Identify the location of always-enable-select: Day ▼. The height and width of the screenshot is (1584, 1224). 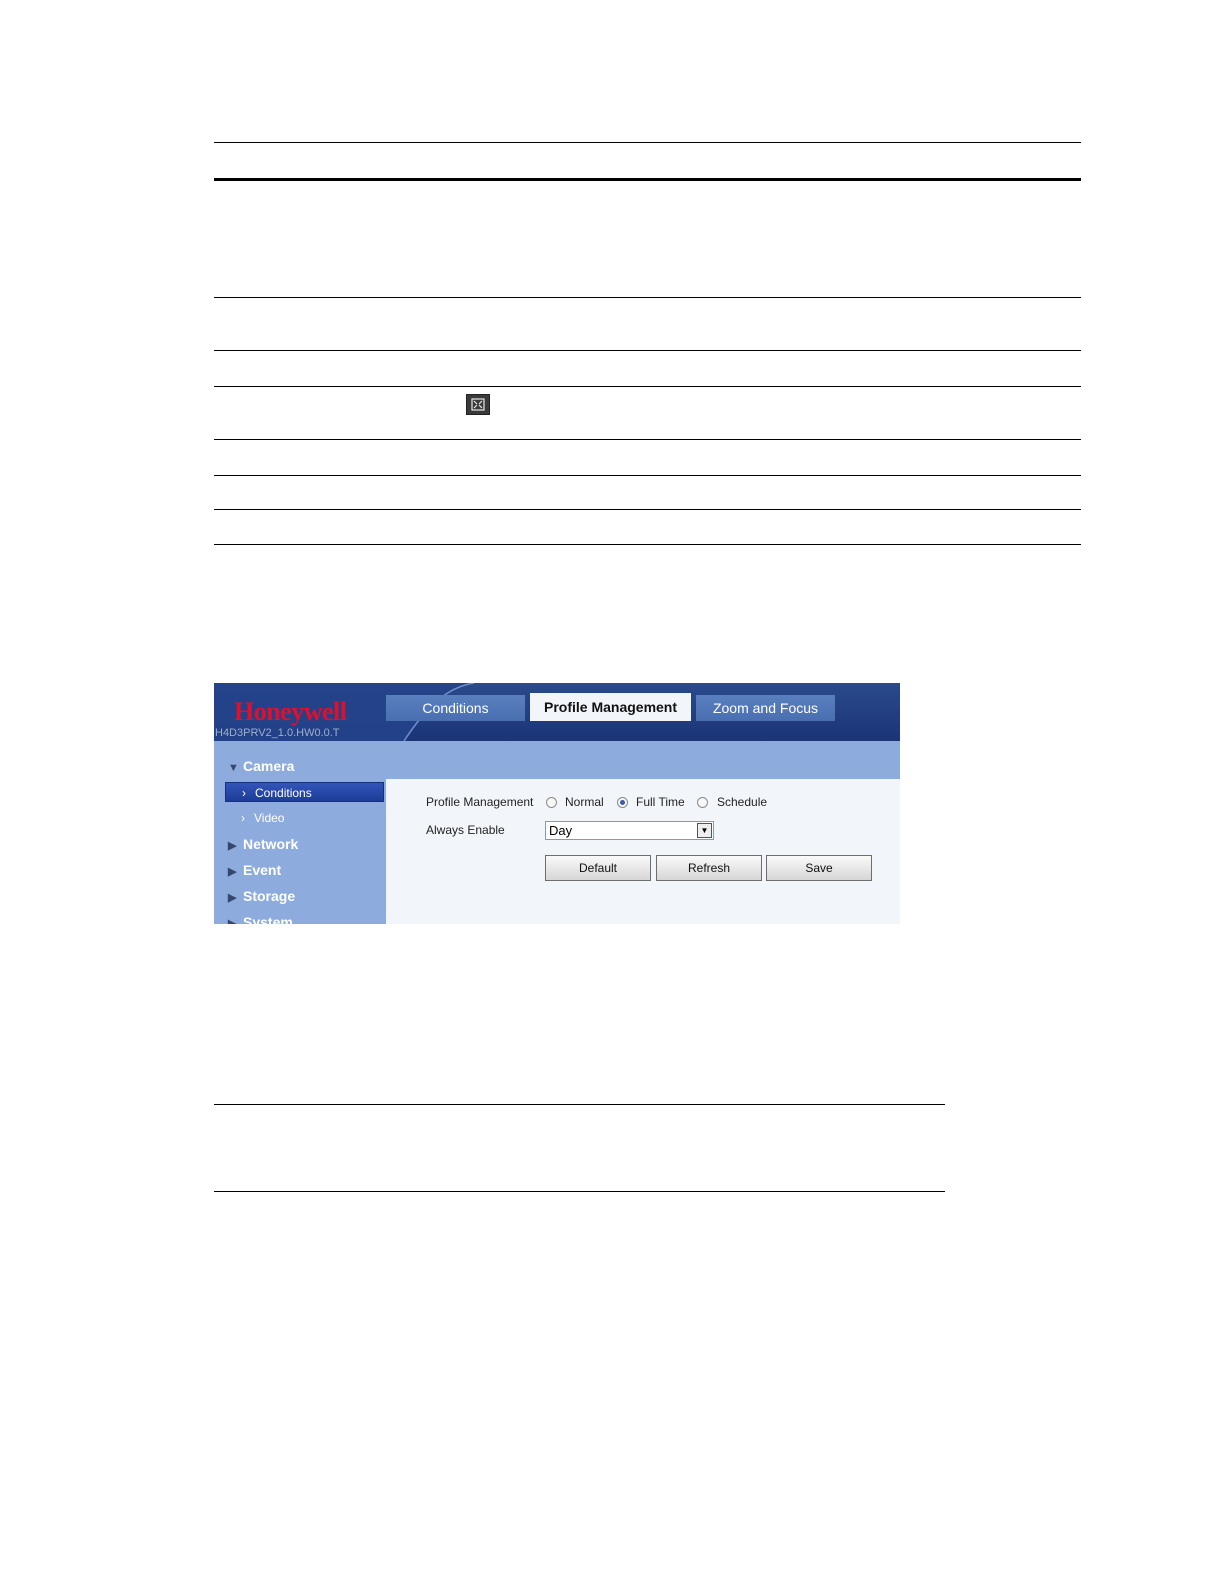
(629, 830).